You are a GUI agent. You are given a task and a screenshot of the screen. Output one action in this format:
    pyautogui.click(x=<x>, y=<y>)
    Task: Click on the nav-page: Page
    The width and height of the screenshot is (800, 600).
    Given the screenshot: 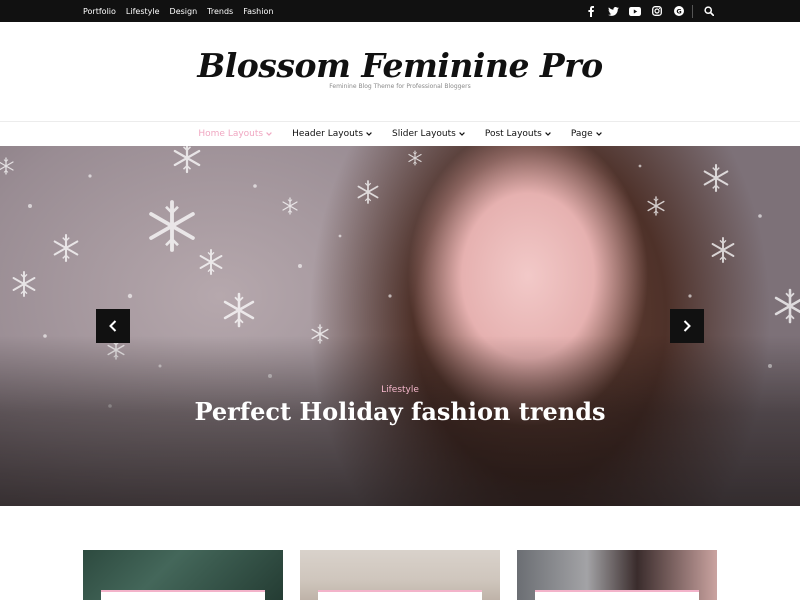 What is the action you would take?
    pyautogui.click(x=586, y=134)
    